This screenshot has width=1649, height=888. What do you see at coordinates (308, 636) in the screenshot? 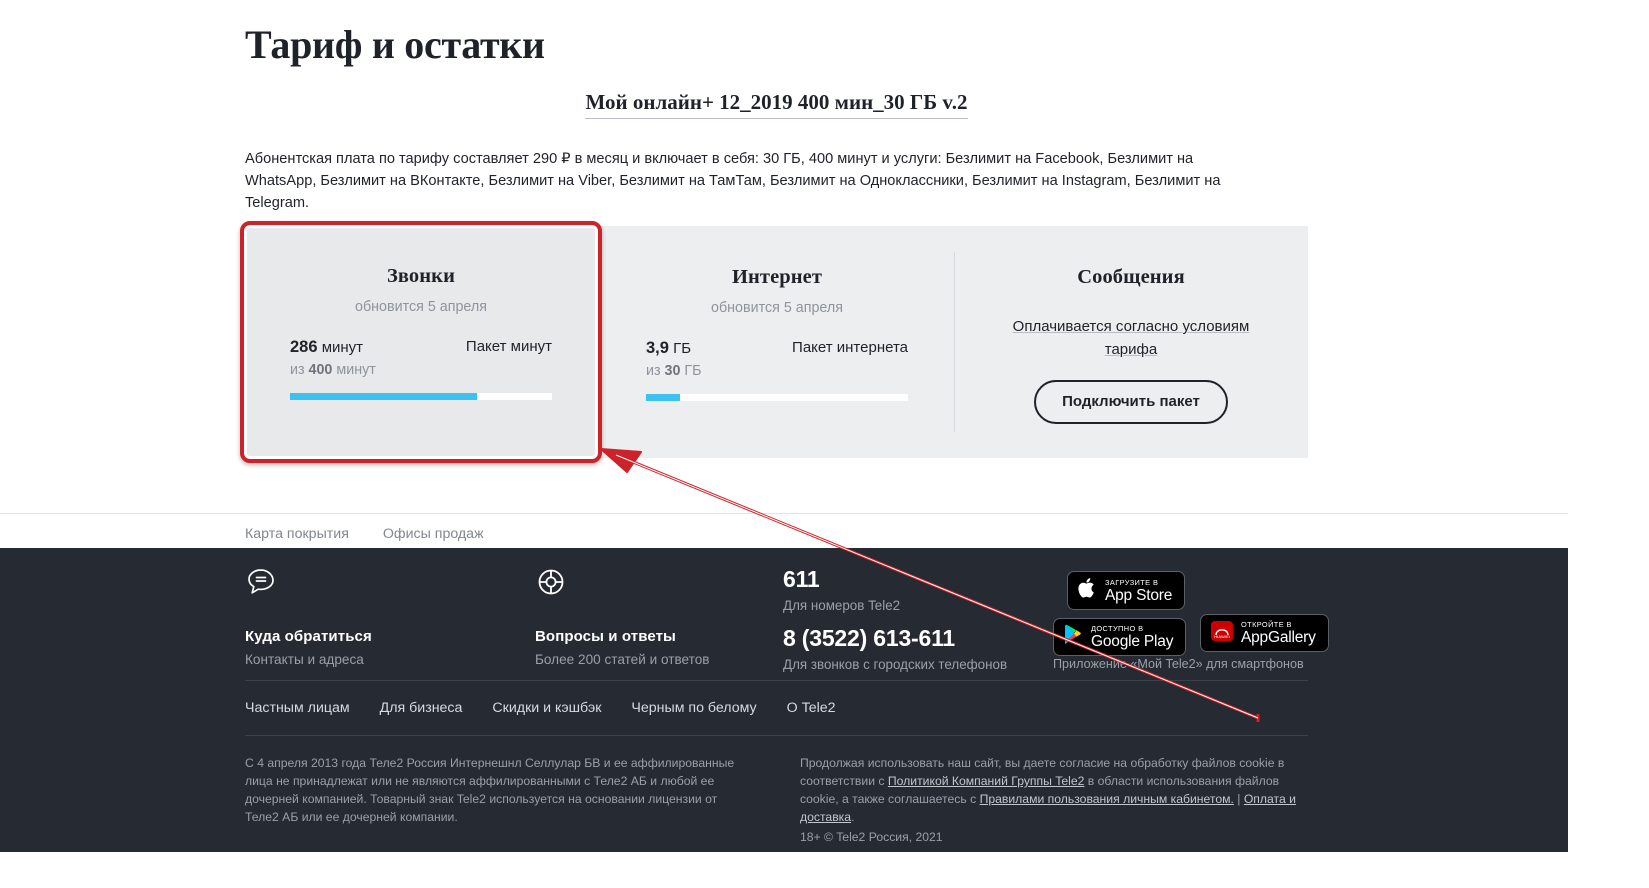
I see `footer-contact-title: Куда обратиться` at bounding box center [308, 636].